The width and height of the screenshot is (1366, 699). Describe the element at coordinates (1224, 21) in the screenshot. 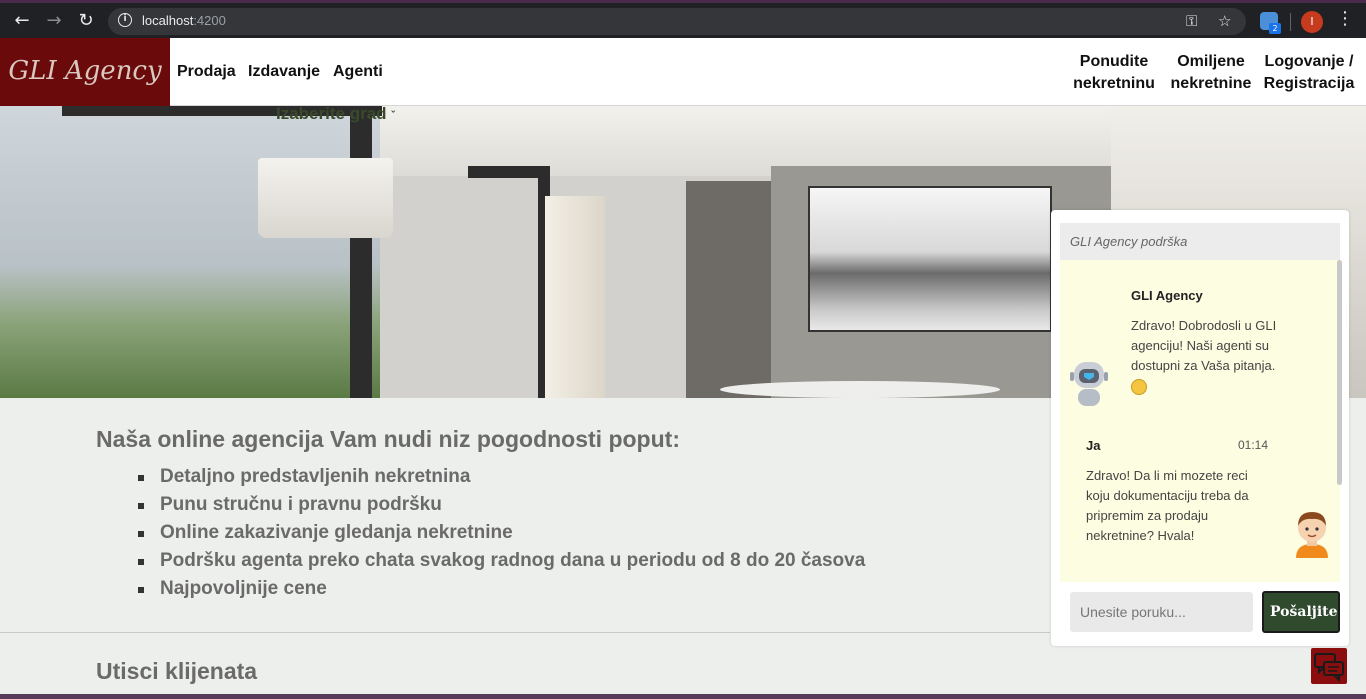

I see `star-icon: ☆` at that location.